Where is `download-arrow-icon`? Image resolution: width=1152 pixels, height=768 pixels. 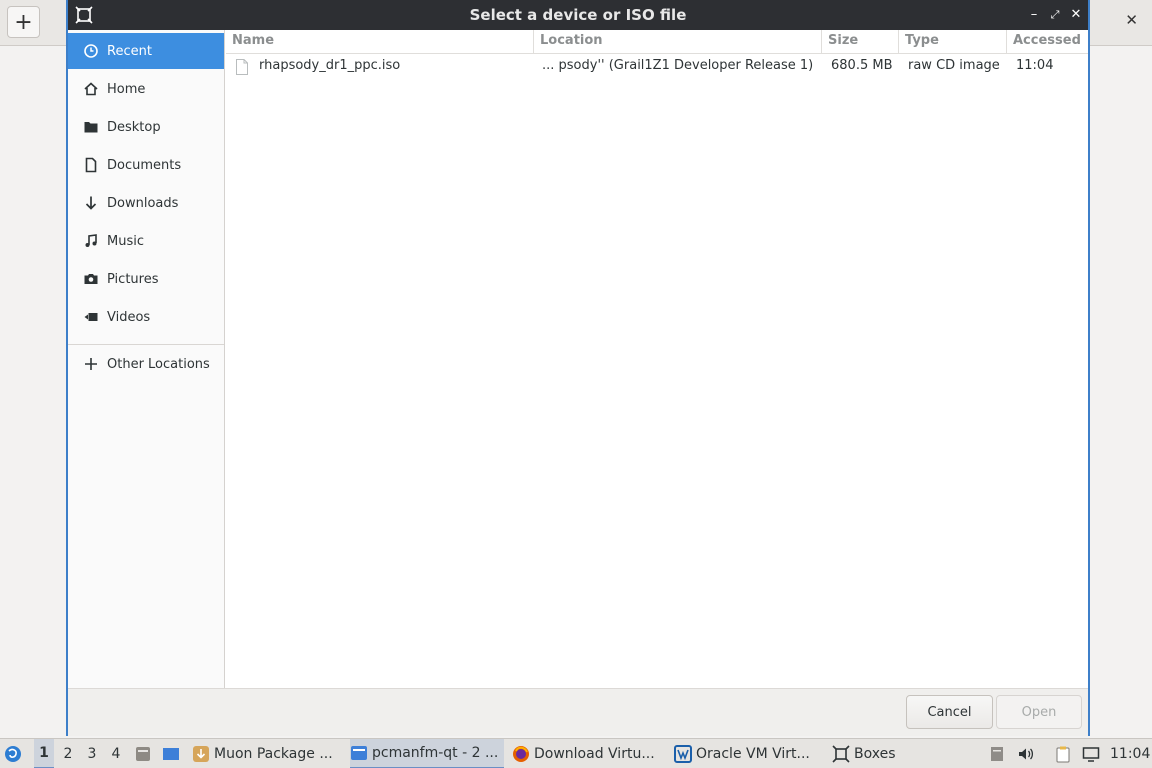
download-arrow-icon is located at coordinates (91, 203).